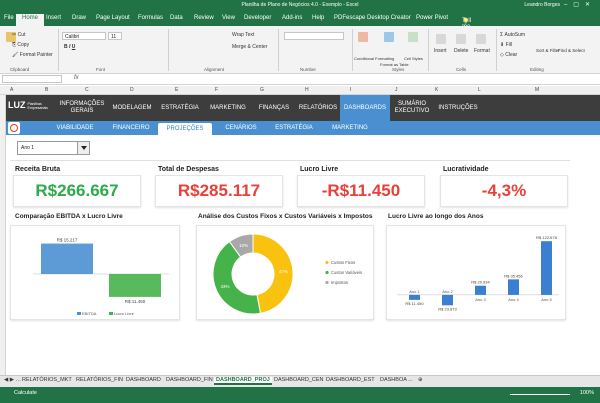 This screenshot has width=600, height=403. I want to click on number-format-select, so click(314, 36).